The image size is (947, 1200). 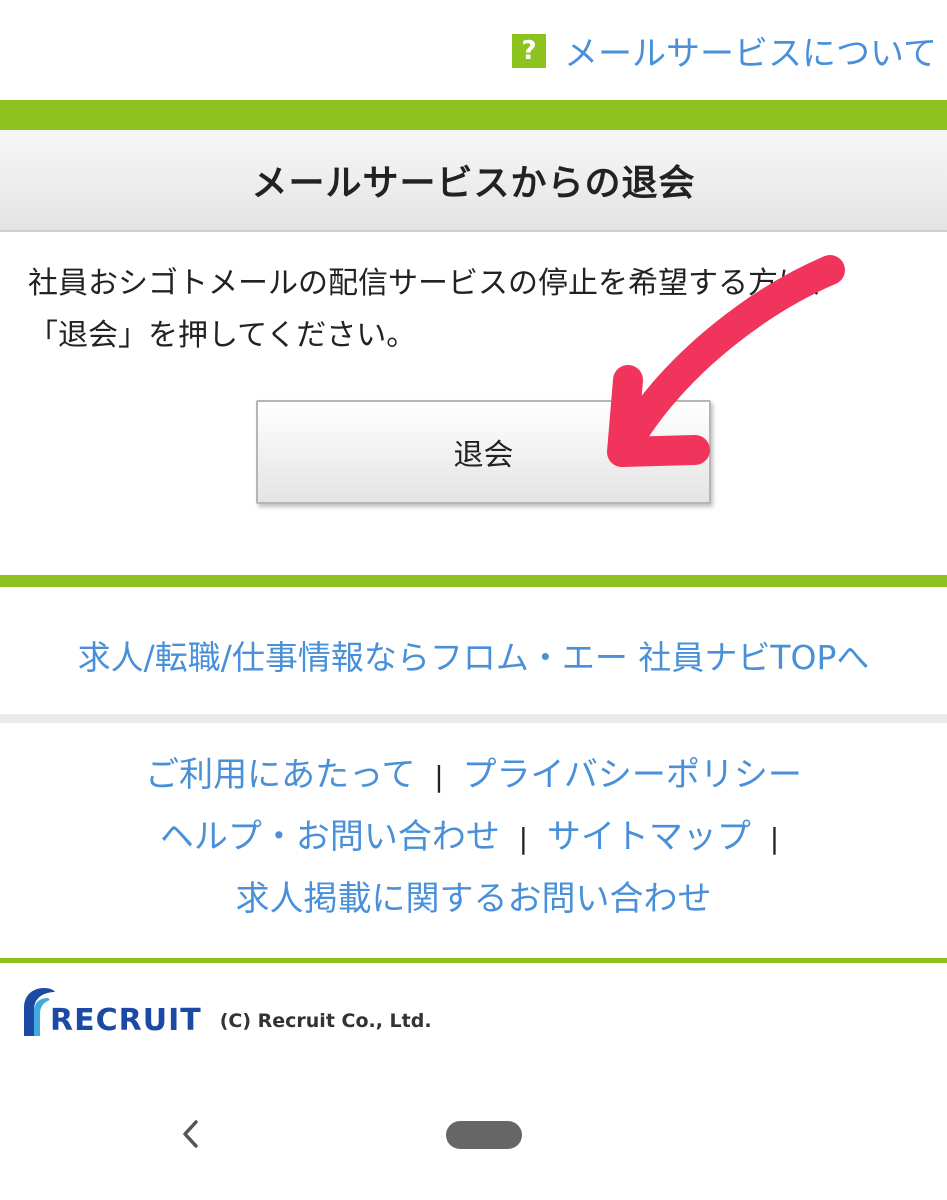 I want to click on recruit-logo-text: RECRUIT, so click(x=126, y=1020).